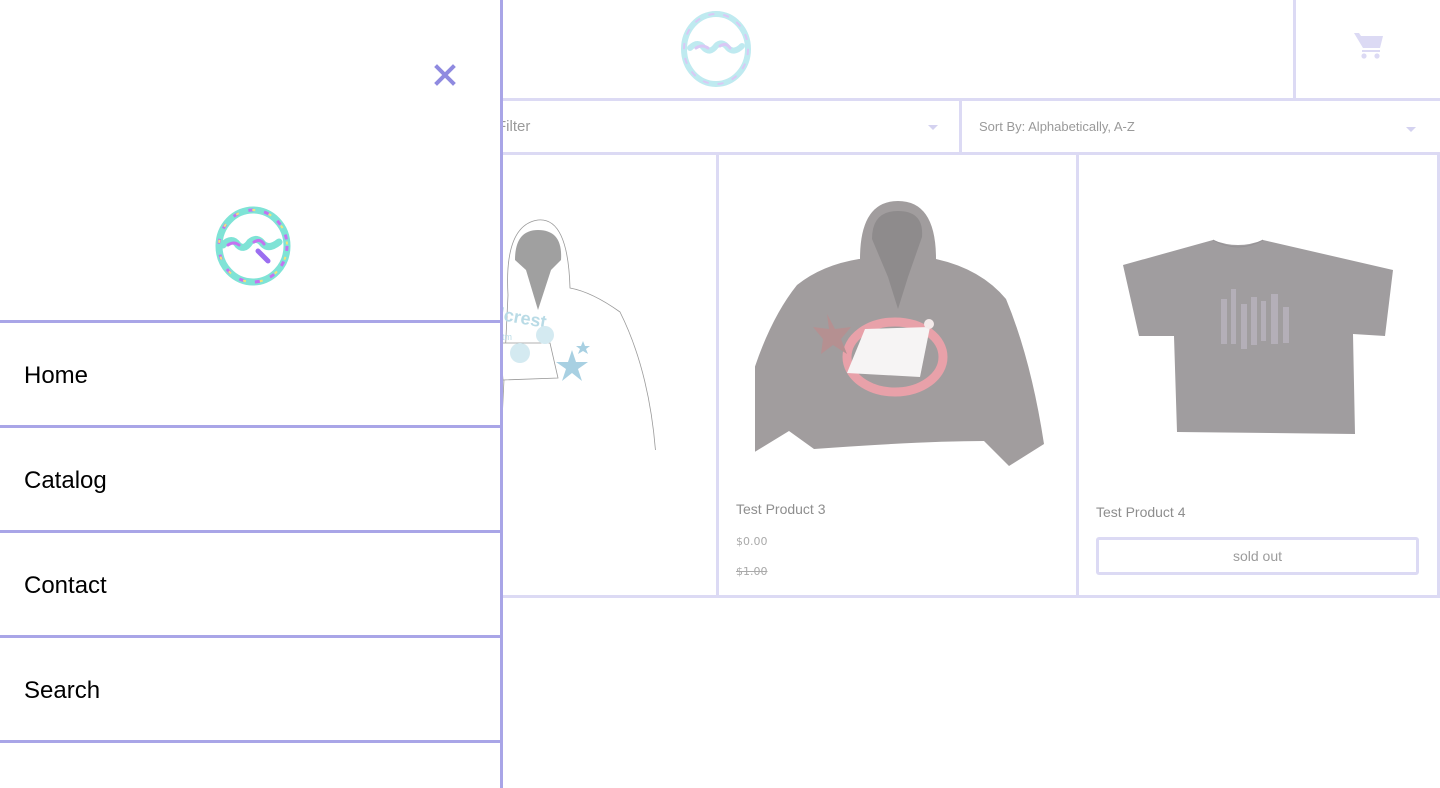 This screenshot has width=1440, height=788. What do you see at coordinates (781, 509) in the screenshot?
I see `product-title: Test Product 3` at bounding box center [781, 509].